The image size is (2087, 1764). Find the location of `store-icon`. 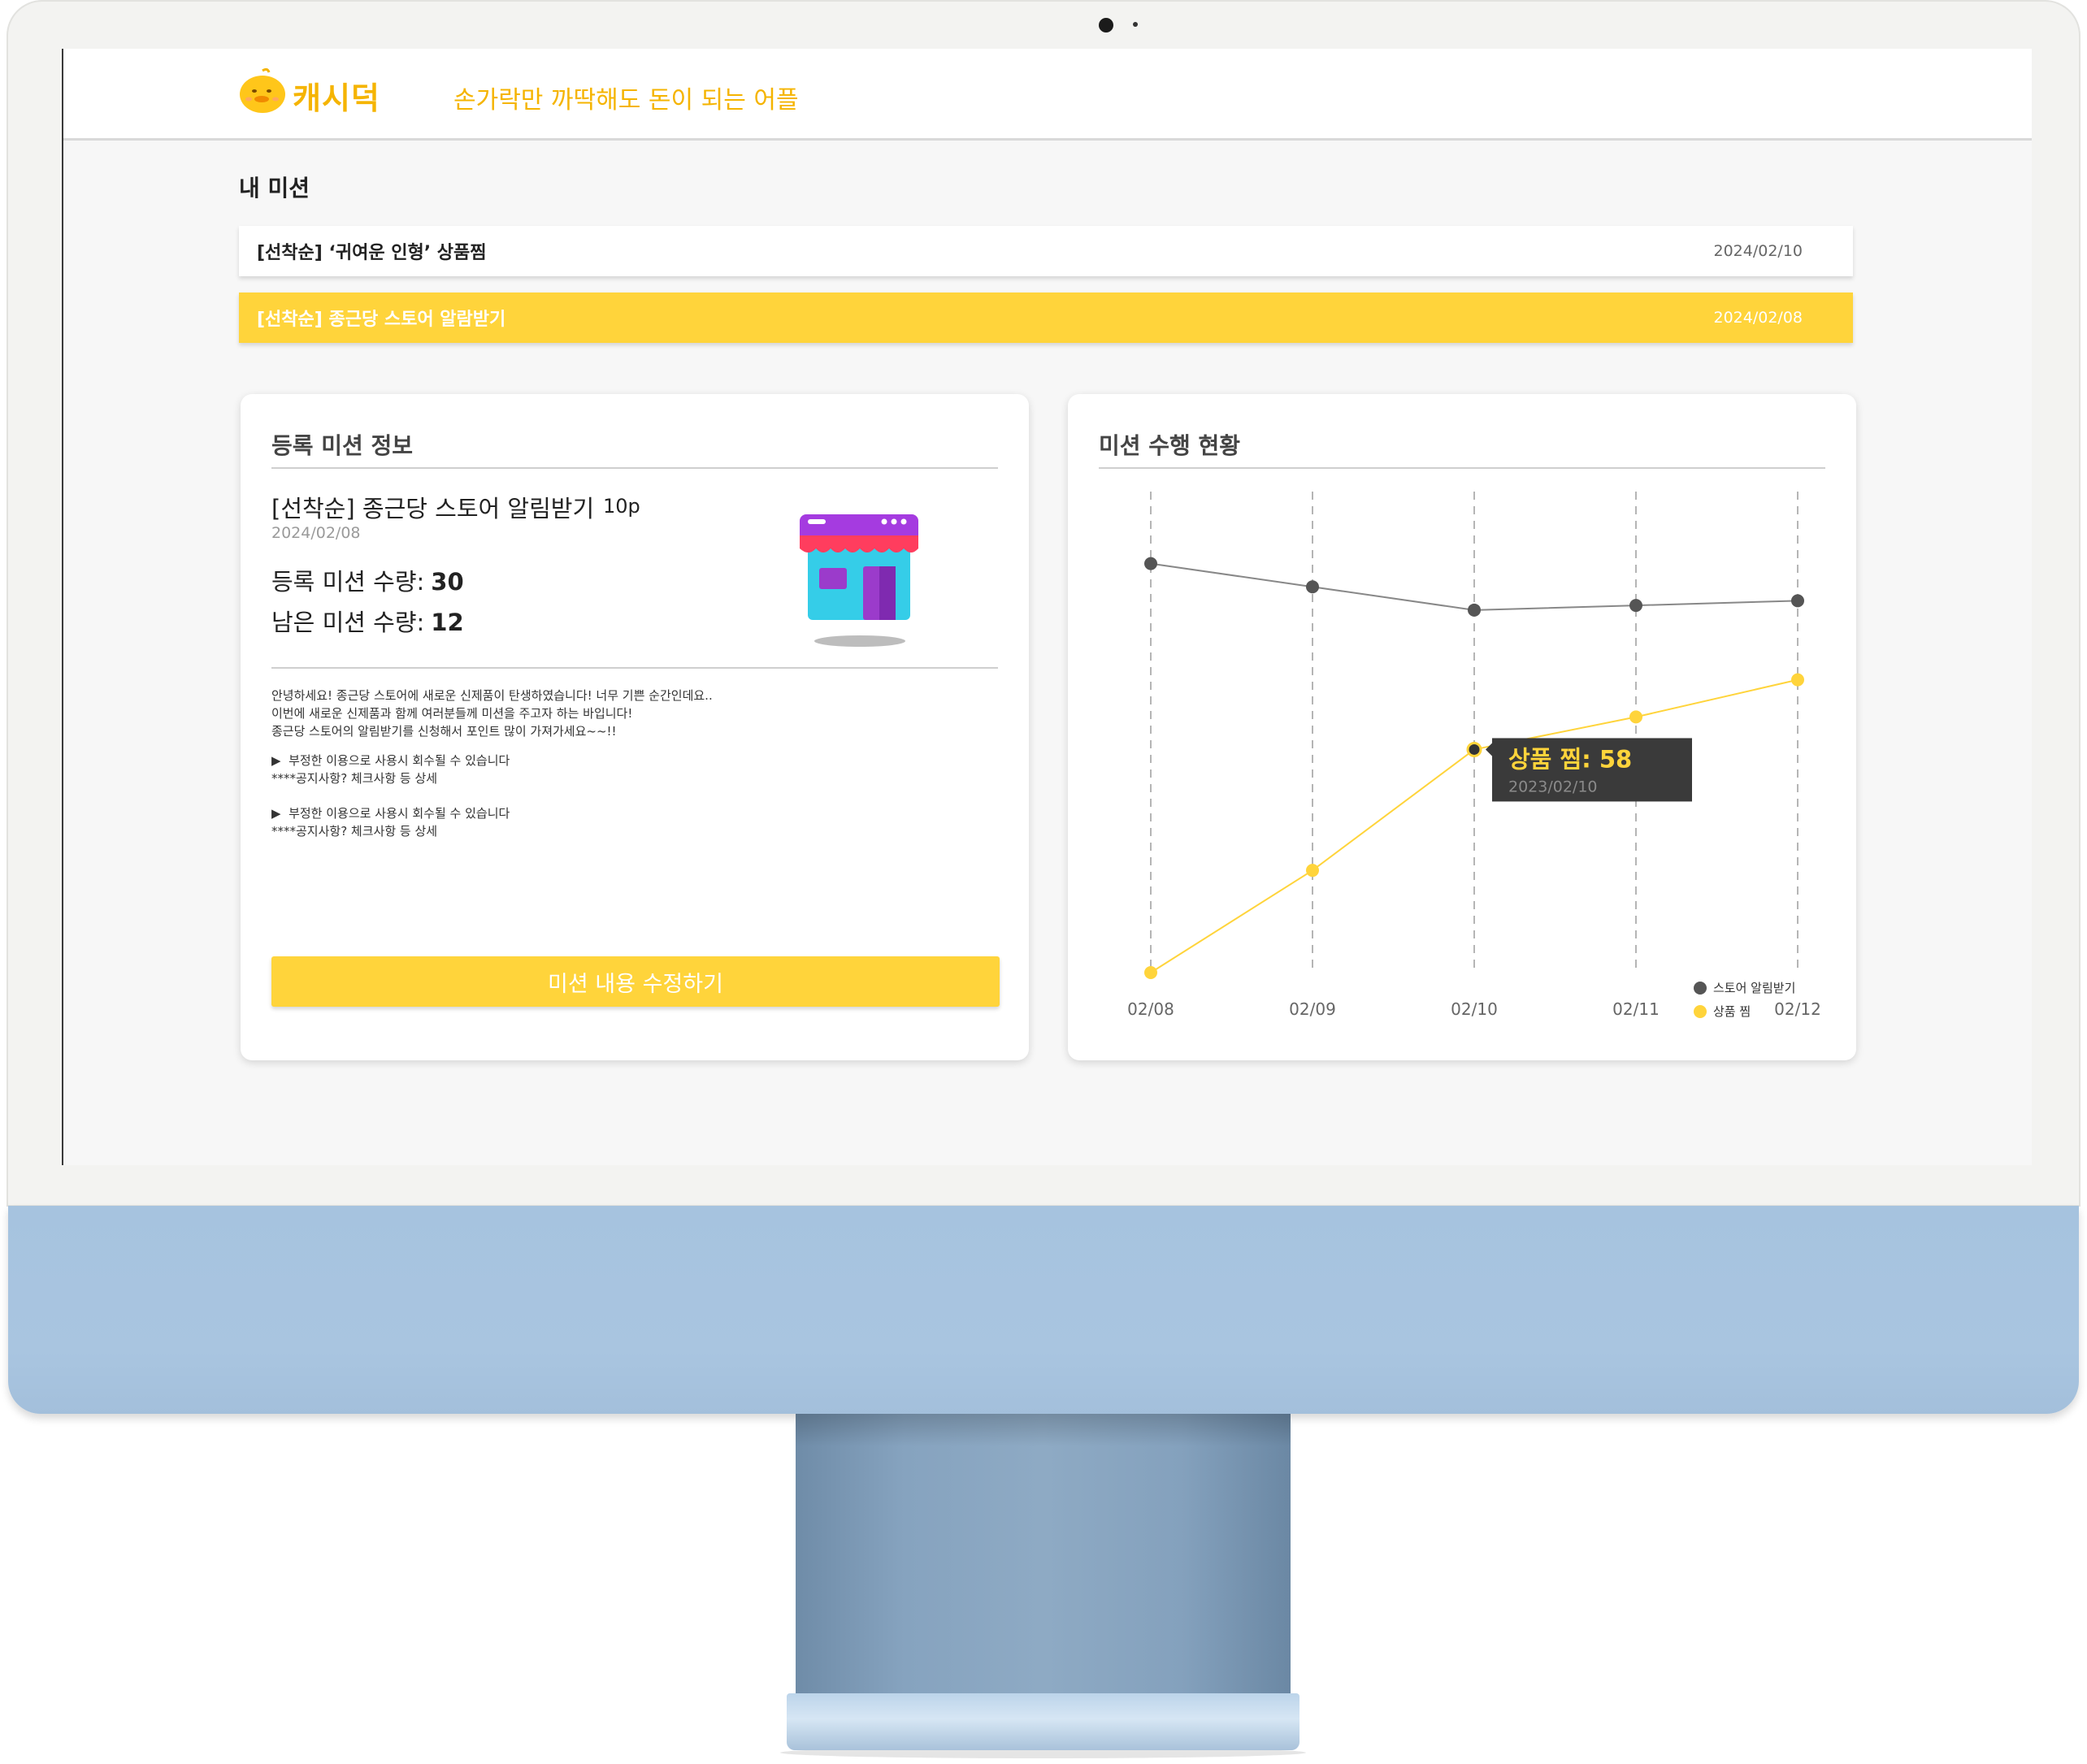

store-icon is located at coordinates (859, 580).